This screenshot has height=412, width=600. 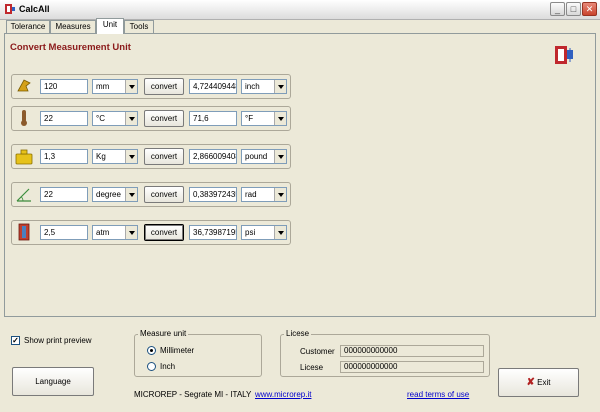 What do you see at coordinates (34, 9) in the screenshot?
I see `window-title: CalcAll` at bounding box center [34, 9].